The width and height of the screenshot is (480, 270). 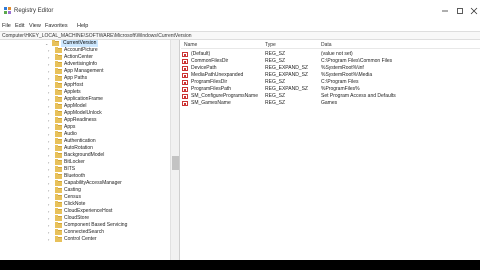 I want to click on tree-item: › Apps, so click(x=87, y=127).